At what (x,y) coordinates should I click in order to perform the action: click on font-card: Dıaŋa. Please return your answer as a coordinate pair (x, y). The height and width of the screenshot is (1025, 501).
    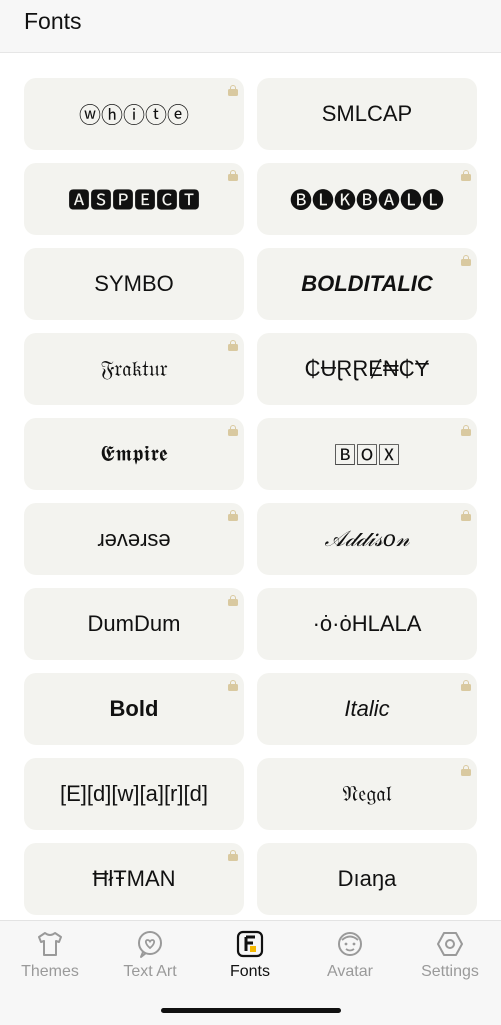
    Looking at the image, I should click on (367, 879).